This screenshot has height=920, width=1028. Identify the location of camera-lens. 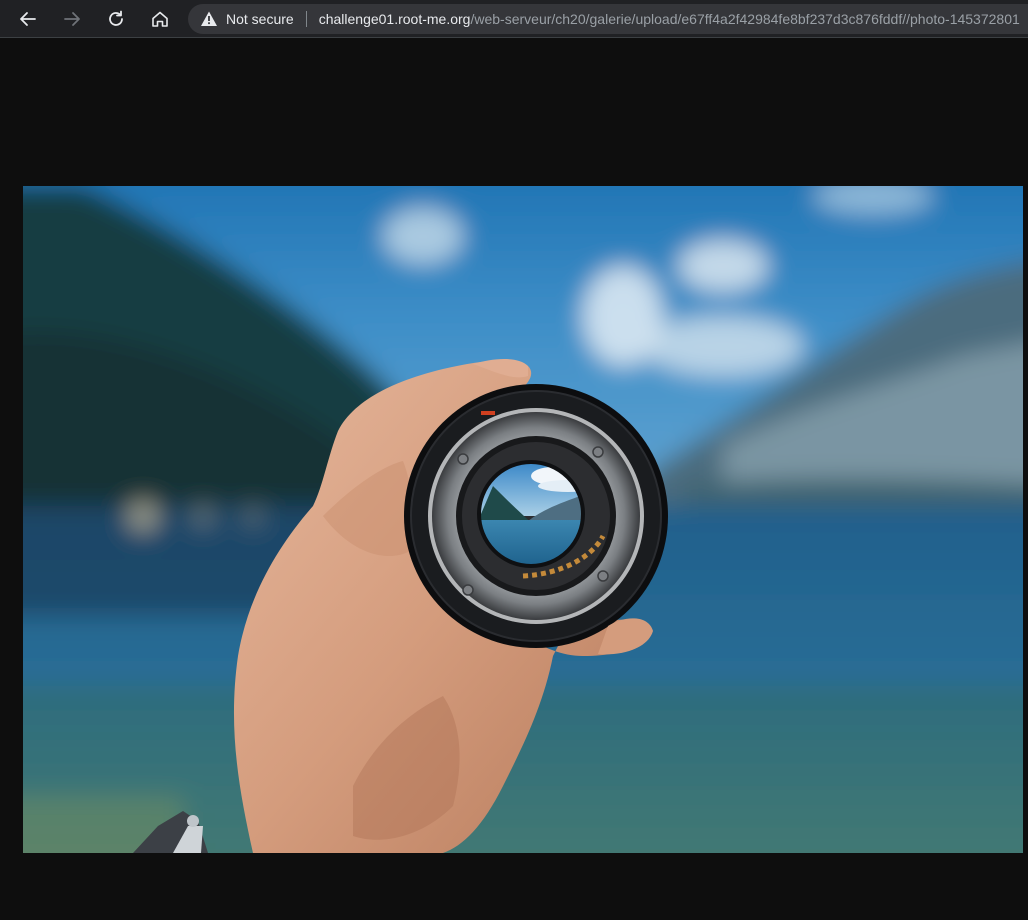
(536, 516).